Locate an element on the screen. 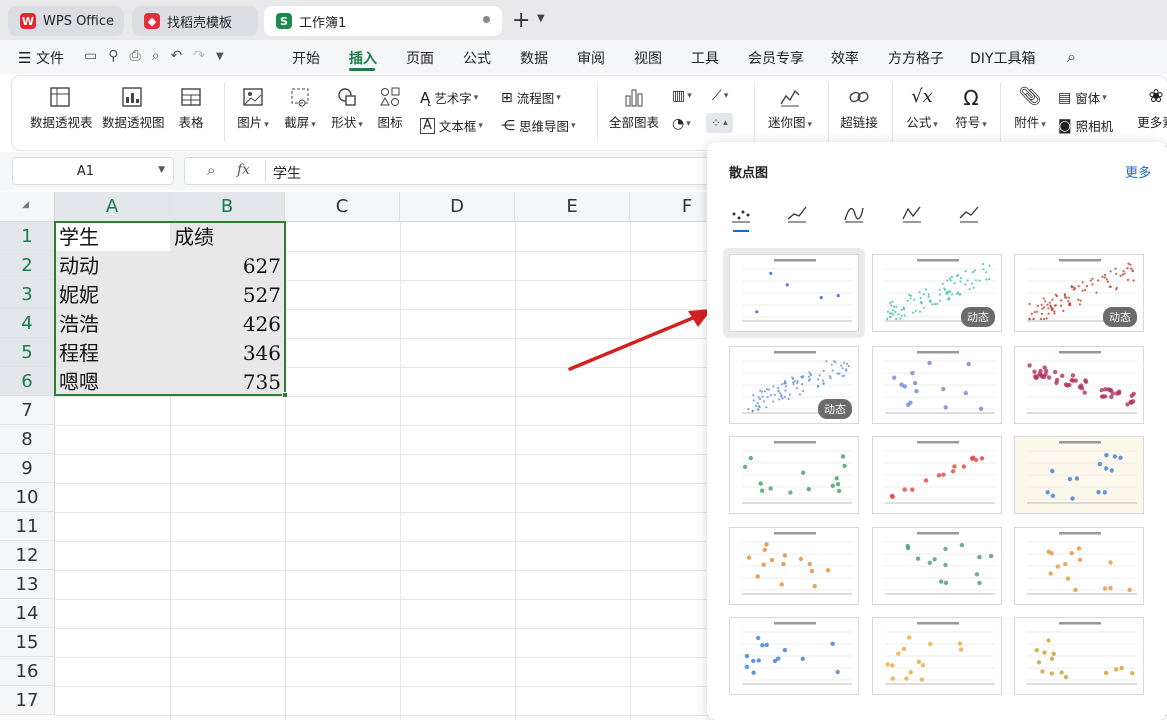 Image resolution: width=1167 pixels, height=720 pixels. tab-workbook: S 工作簿1 is located at coordinates (383, 21).